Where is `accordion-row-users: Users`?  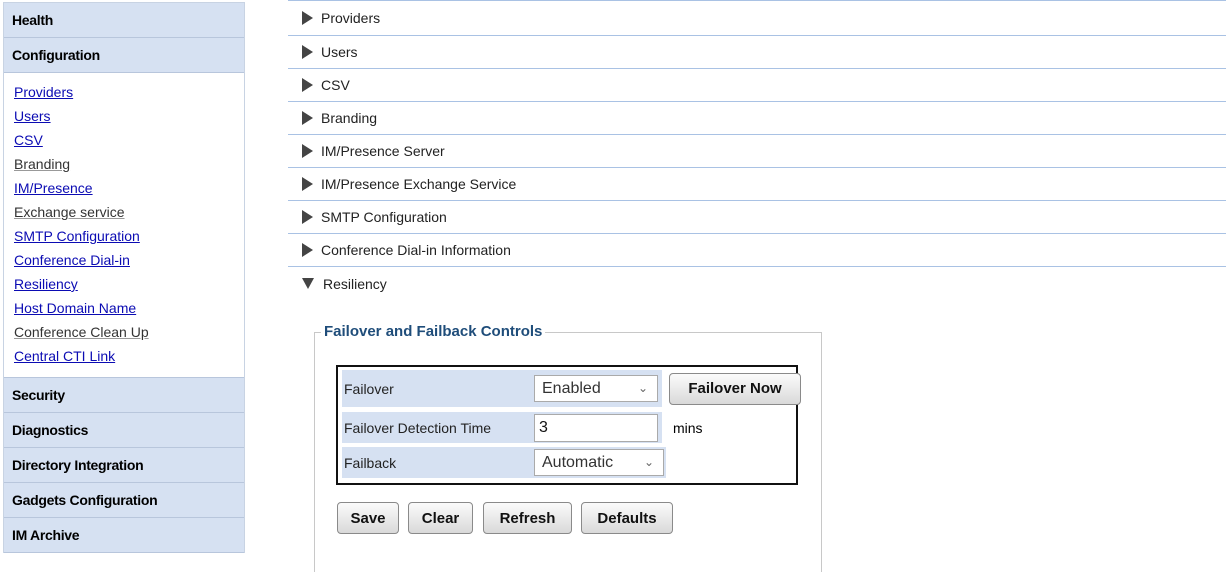
accordion-row-users: Users is located at coordinates (757, 52).